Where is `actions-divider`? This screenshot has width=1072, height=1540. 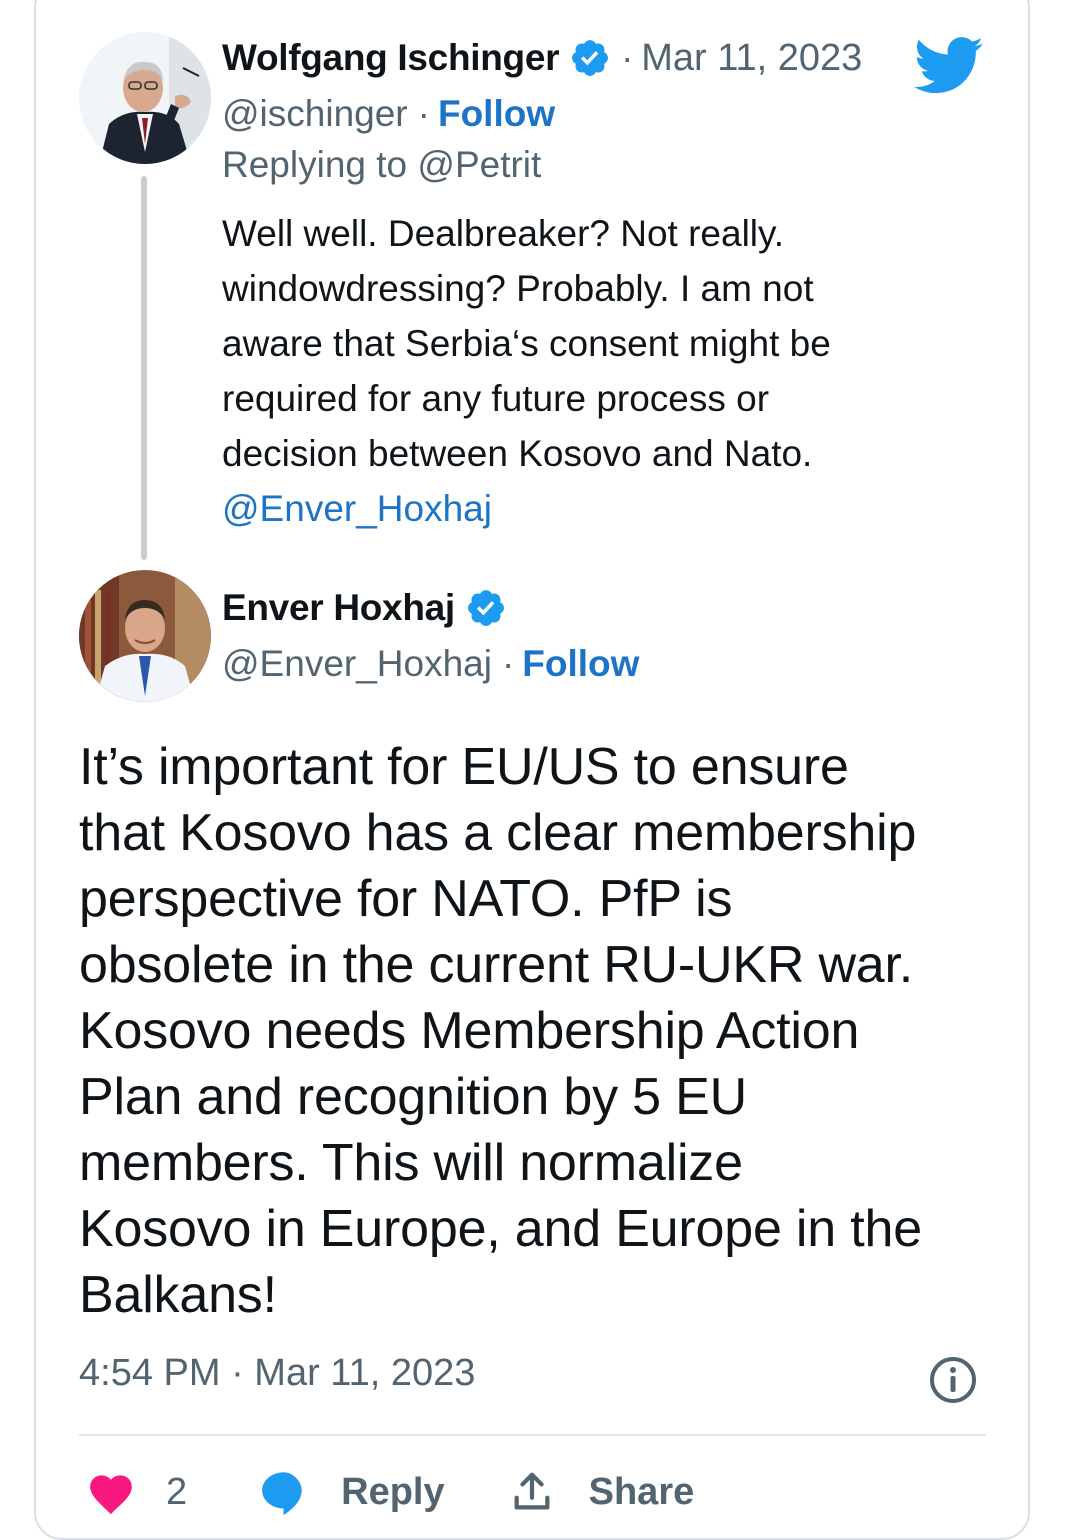 actions-divider is located at coordinates (532, 1435).